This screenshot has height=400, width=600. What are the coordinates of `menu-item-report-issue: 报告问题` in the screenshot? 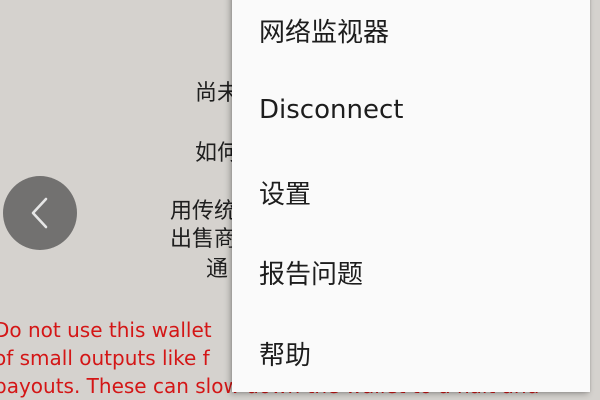 It's located at (411, 272).